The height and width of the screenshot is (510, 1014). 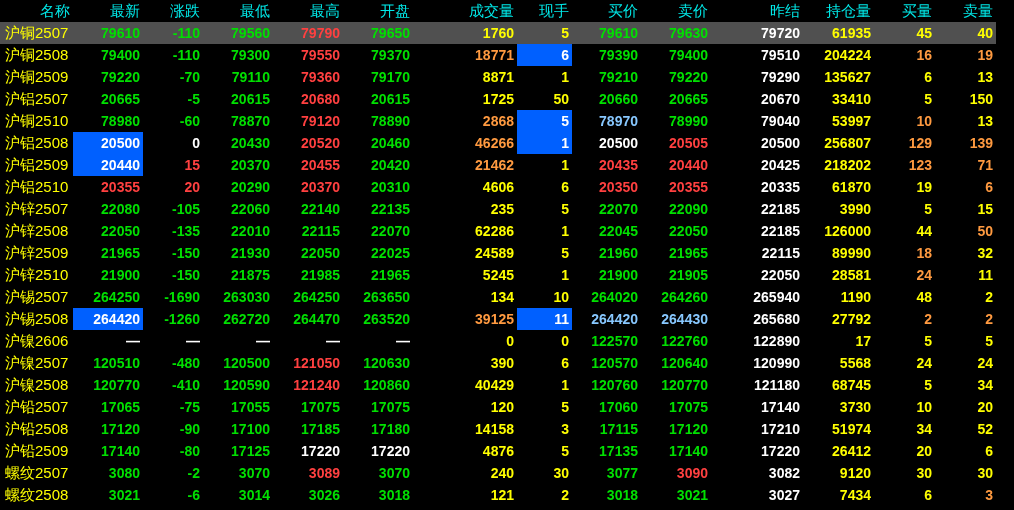 What do you see at coordinates (692, 495) in the screenshot?
I see `cell-value: 3021` at bounding box center [692, 495].